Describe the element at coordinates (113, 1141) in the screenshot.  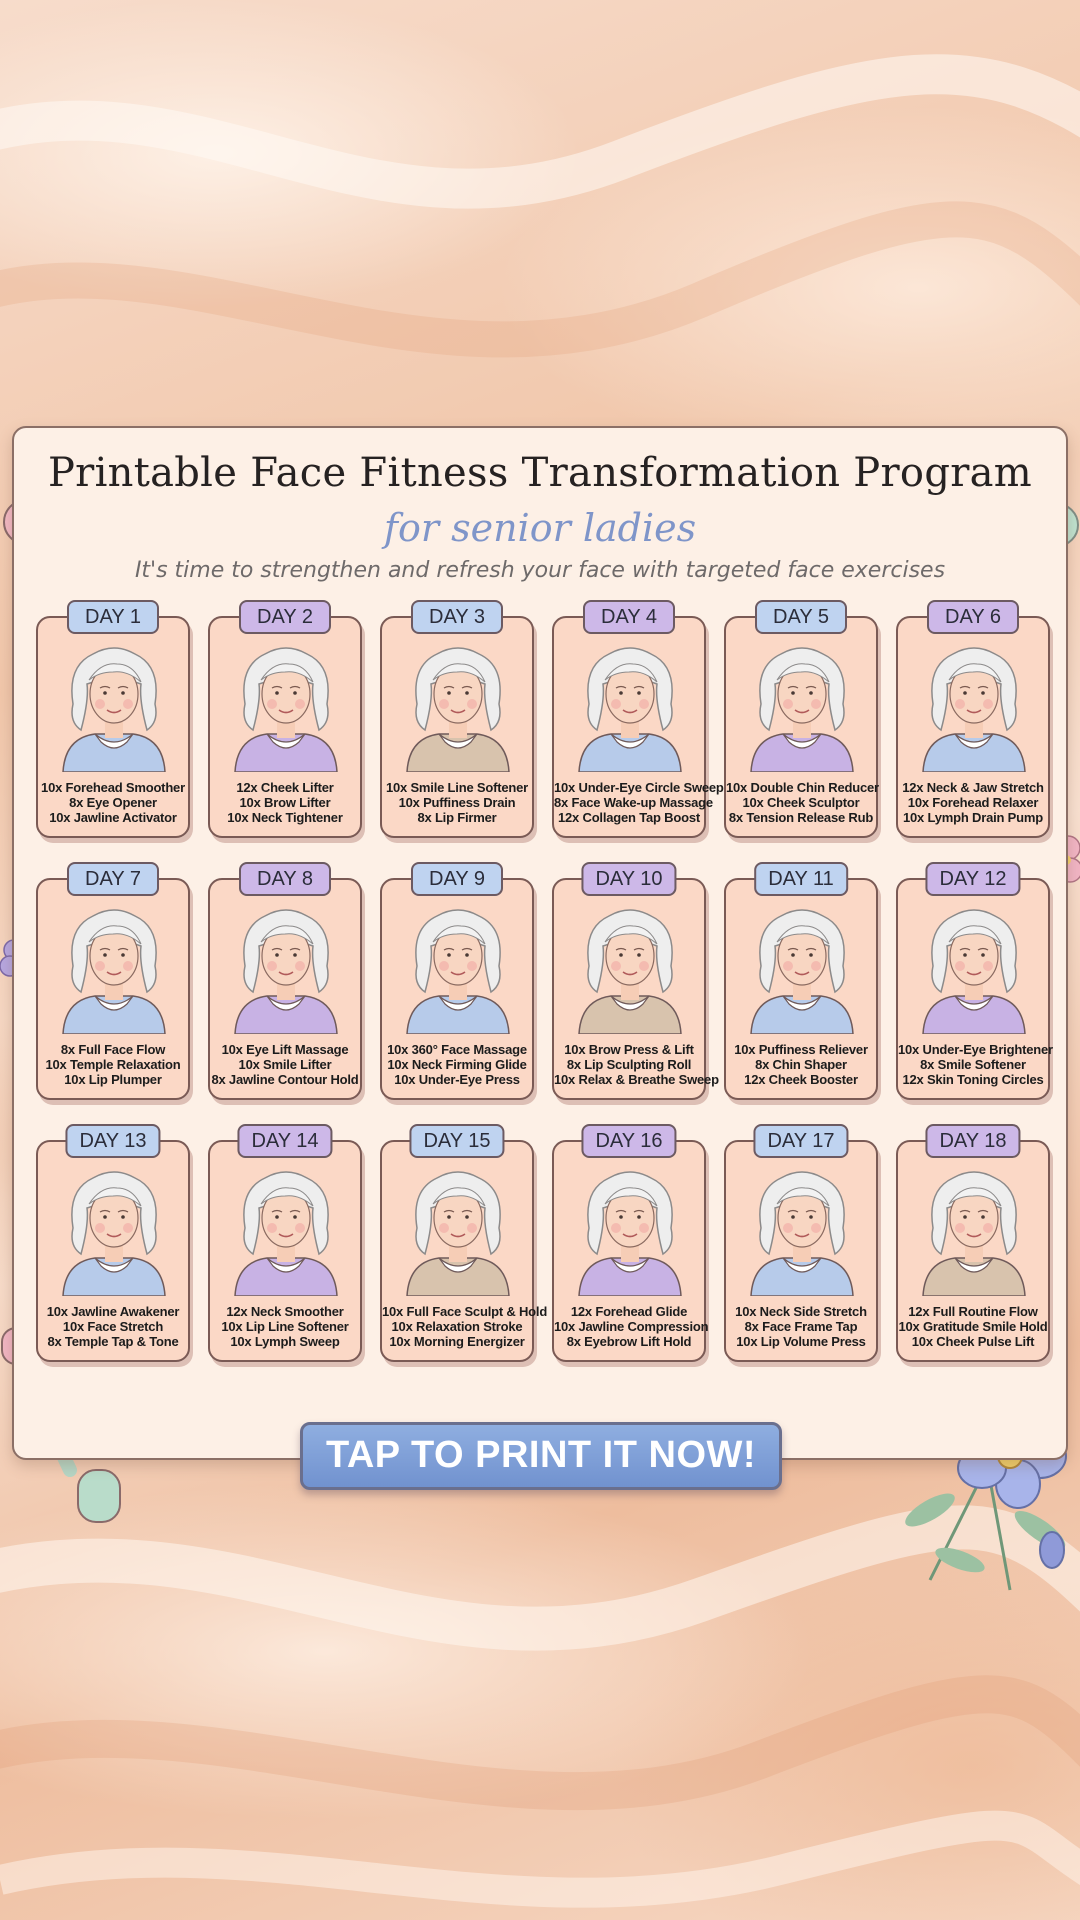
I see `day-badge: DAY 13` at that location.